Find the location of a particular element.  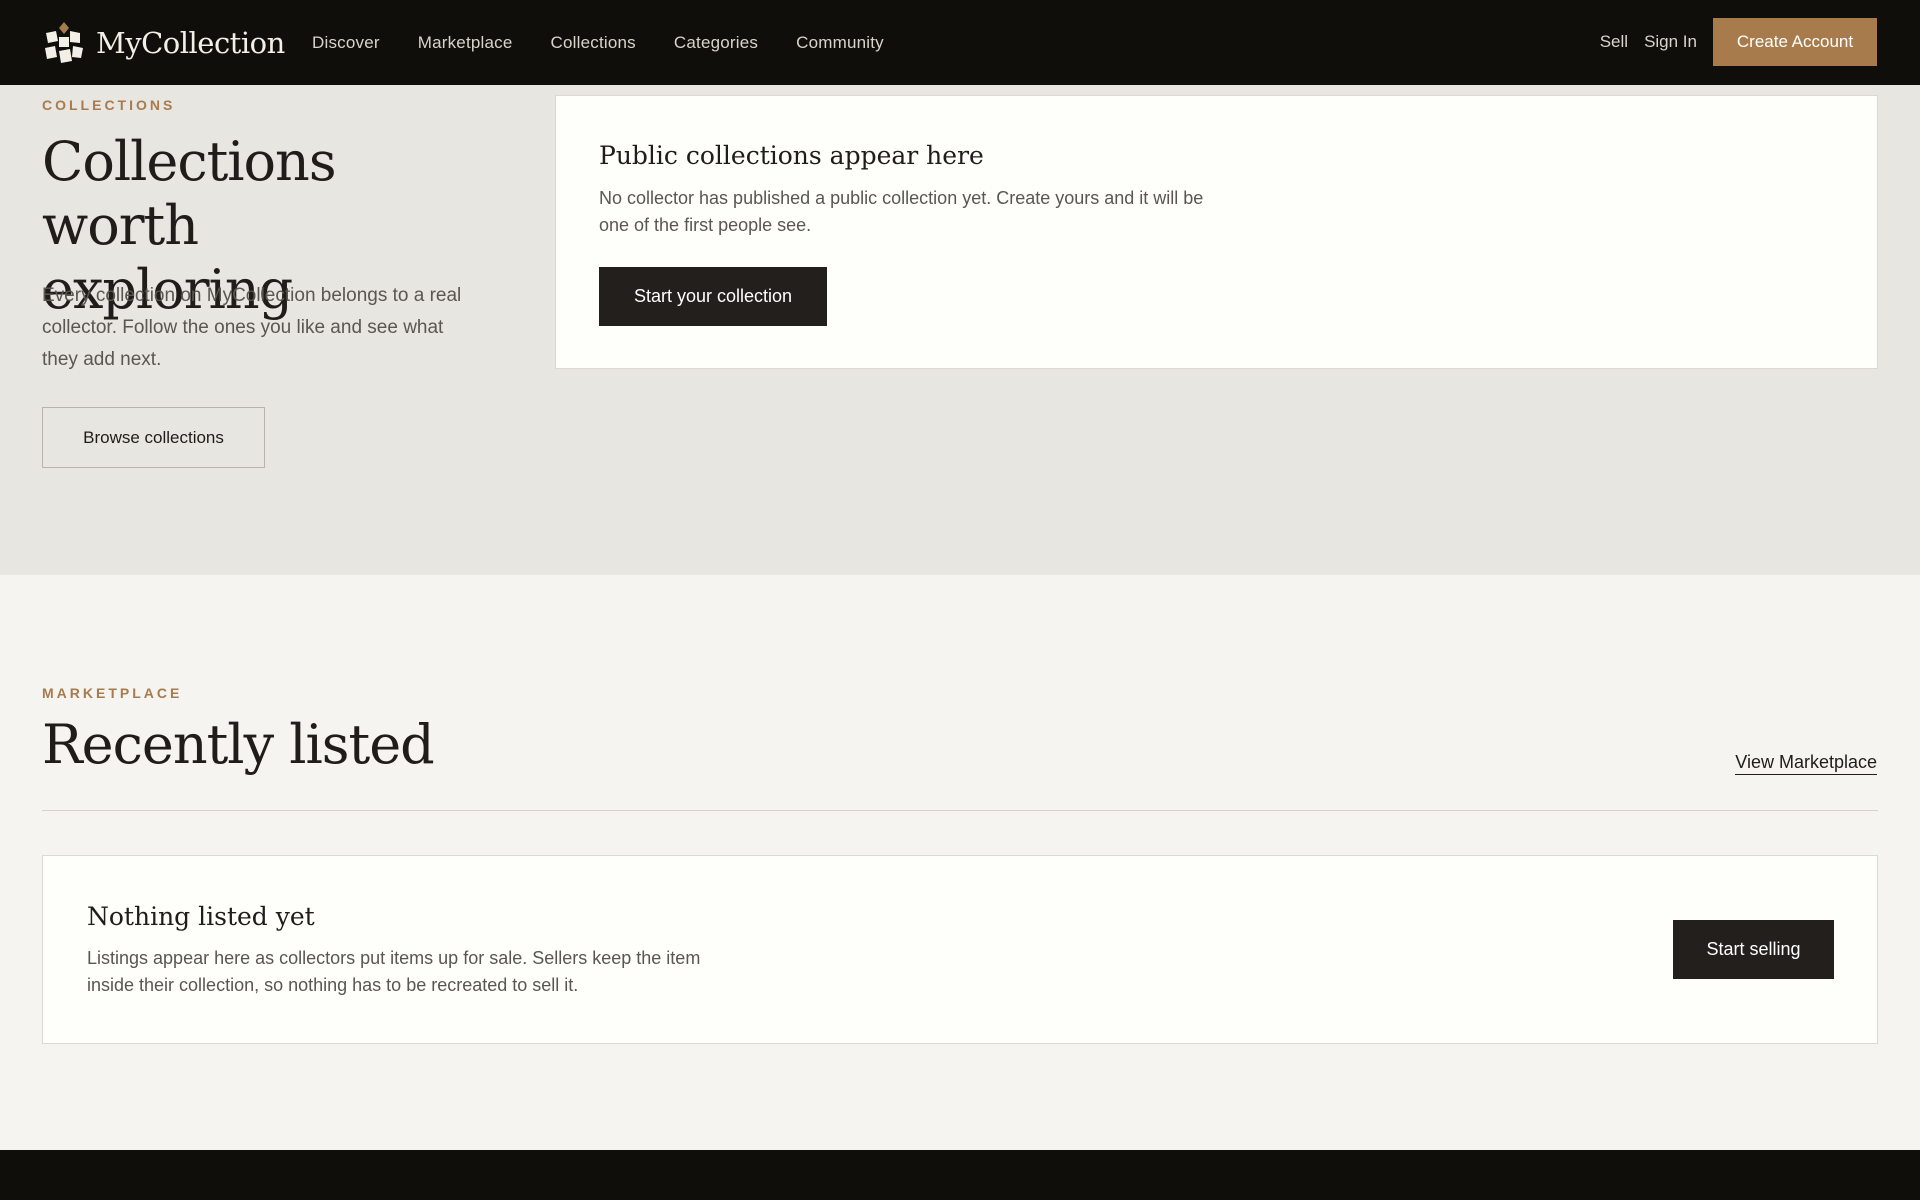

brand-name: MyCollection is located at coordinates (190, 43).